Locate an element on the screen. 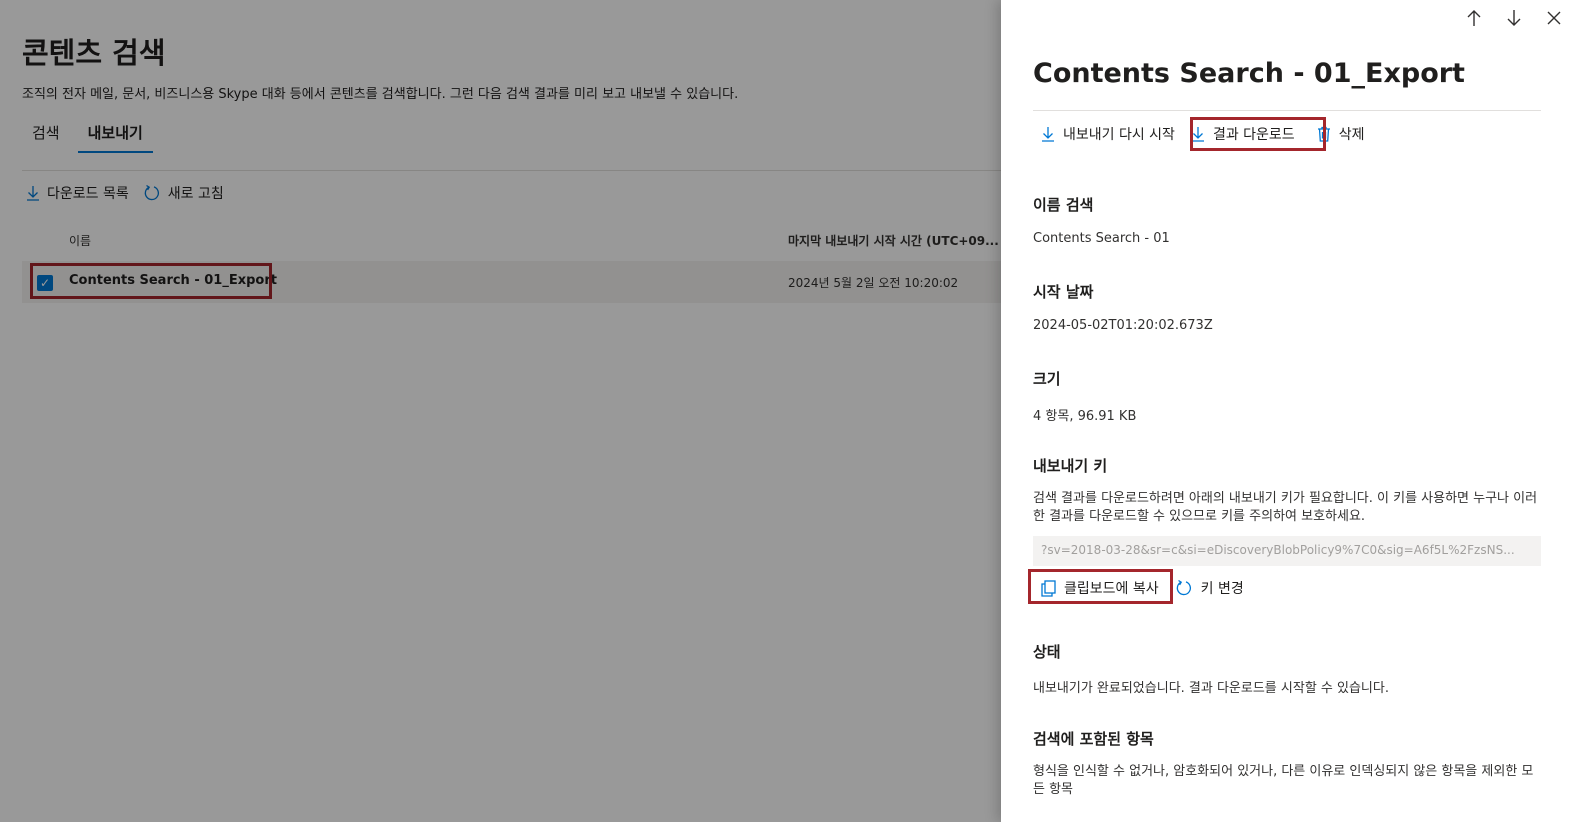  restart-export-label: 내보내기 다시 시작 is located at coordinates (1119, 135).